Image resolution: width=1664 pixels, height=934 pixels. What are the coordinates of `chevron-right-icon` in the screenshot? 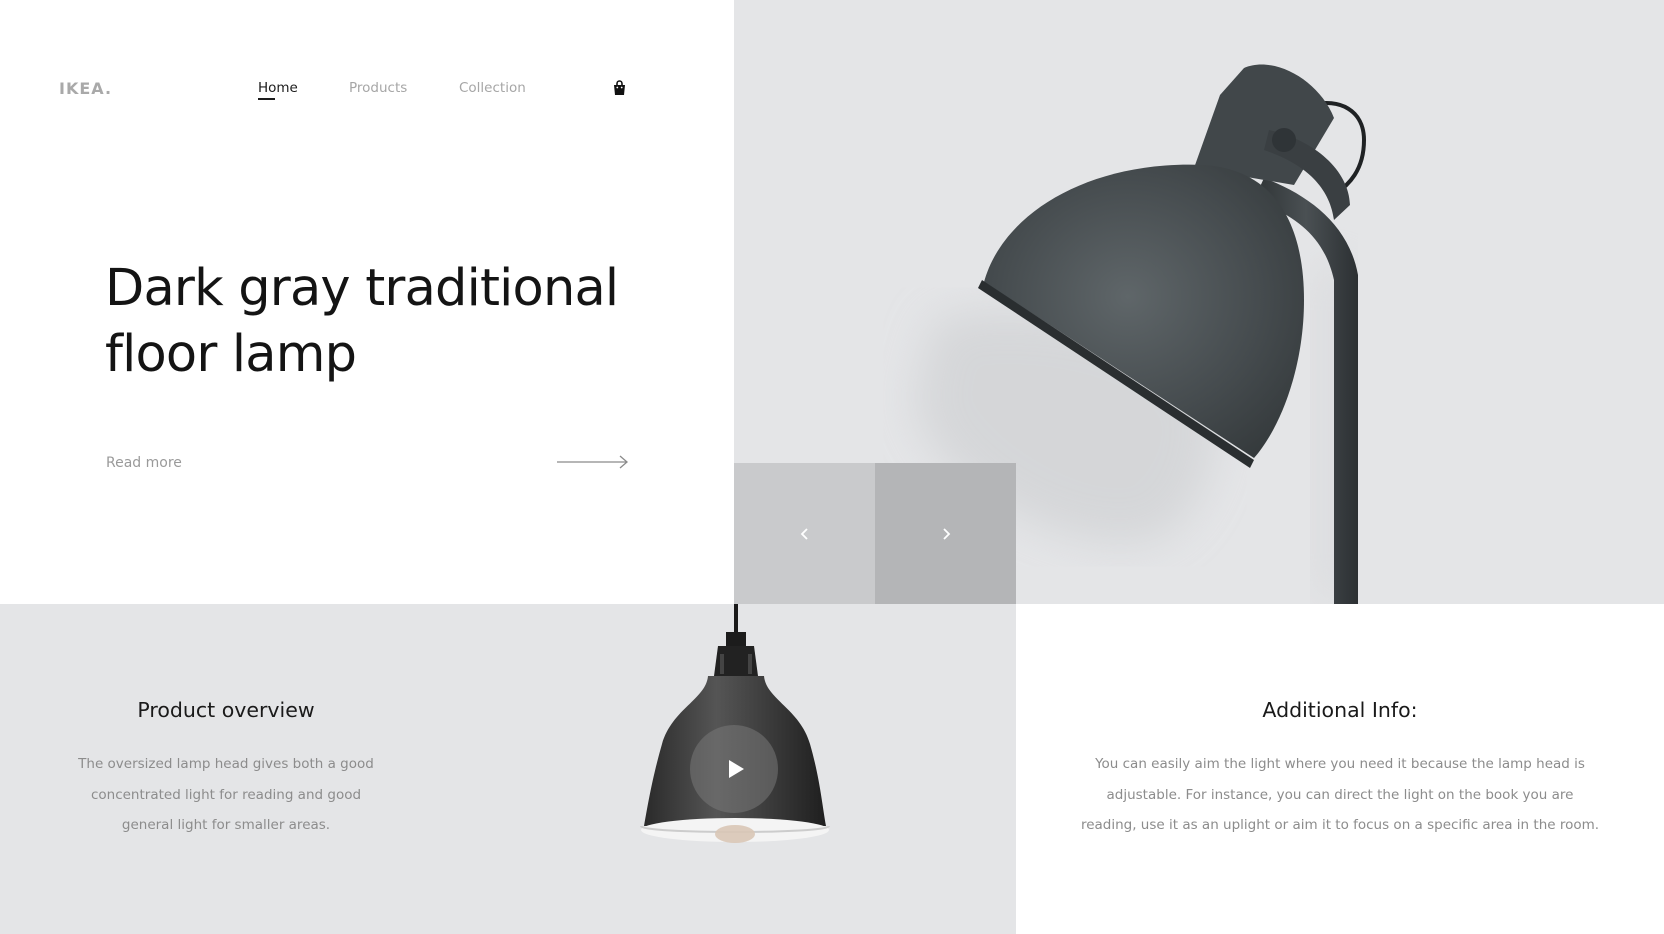 It's located at (946, 533).